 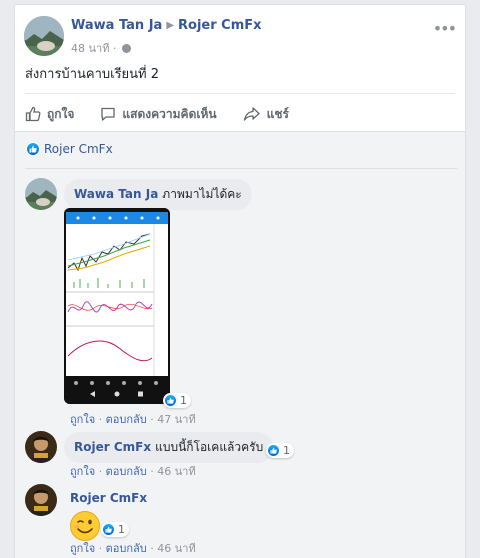 I want to click on comment-author: Wawa Tan Ja, so click(x=116, y=194).